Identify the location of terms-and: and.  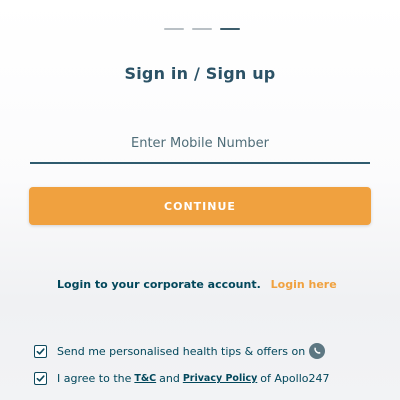
(169, 378).